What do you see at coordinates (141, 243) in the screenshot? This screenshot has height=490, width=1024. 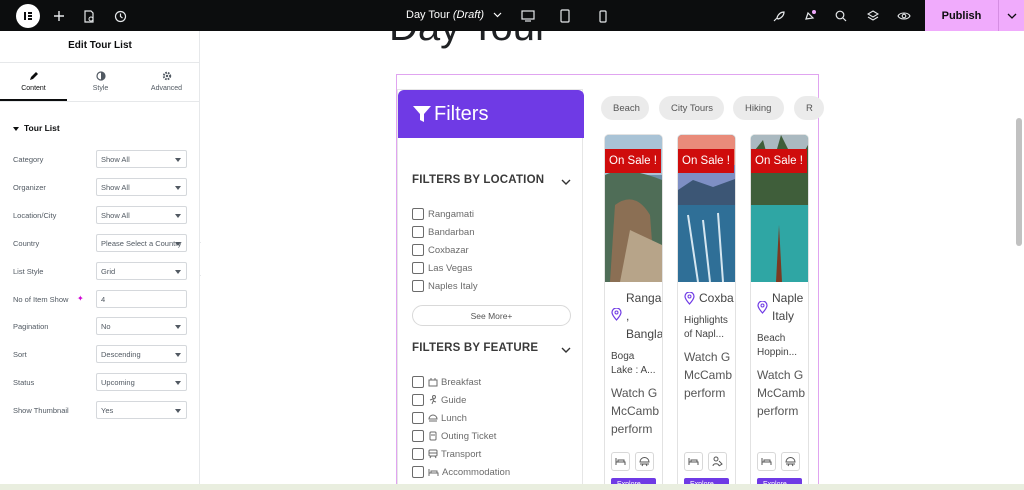 I see `country-select: Please Select a Country` at bounding box center [141, 243].